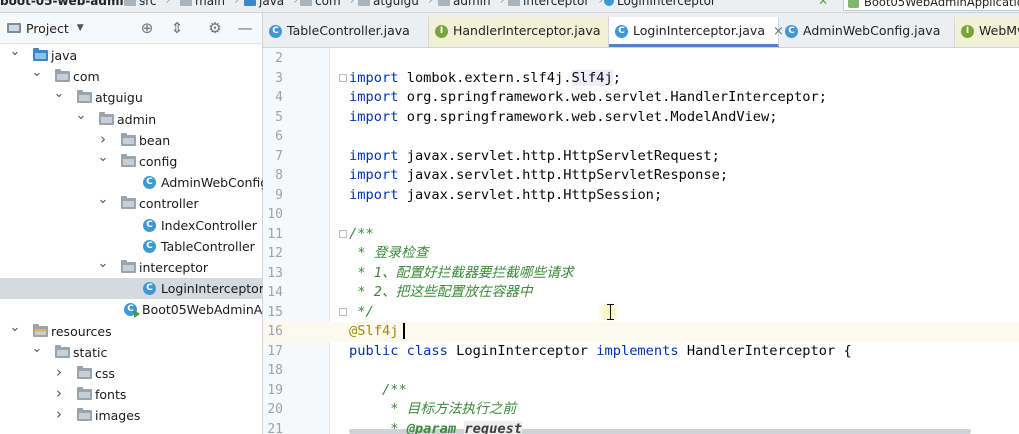 This screenshot has height=434, width=1019. What do you see at coordinates (209, 225) in the screenshot?
I see `tree-item-label: IndexController` at bounding box center [209, 225].